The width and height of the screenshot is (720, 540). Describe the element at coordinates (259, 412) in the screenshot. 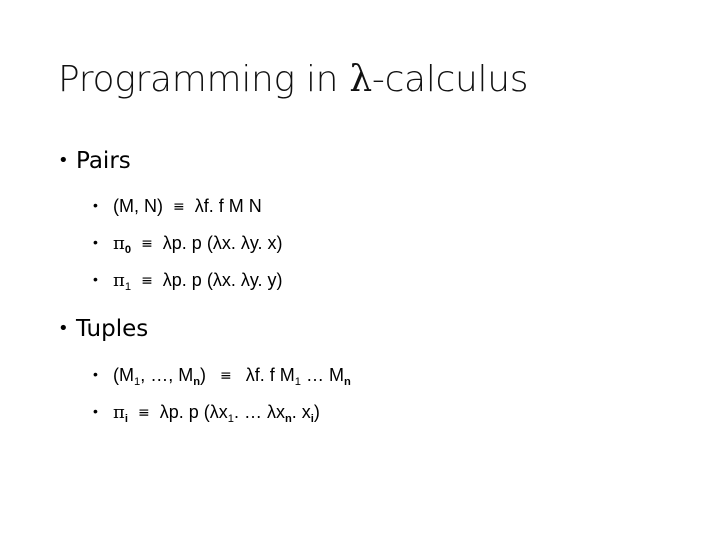

I see `pii-rhs-mid: . … λx` at that location.